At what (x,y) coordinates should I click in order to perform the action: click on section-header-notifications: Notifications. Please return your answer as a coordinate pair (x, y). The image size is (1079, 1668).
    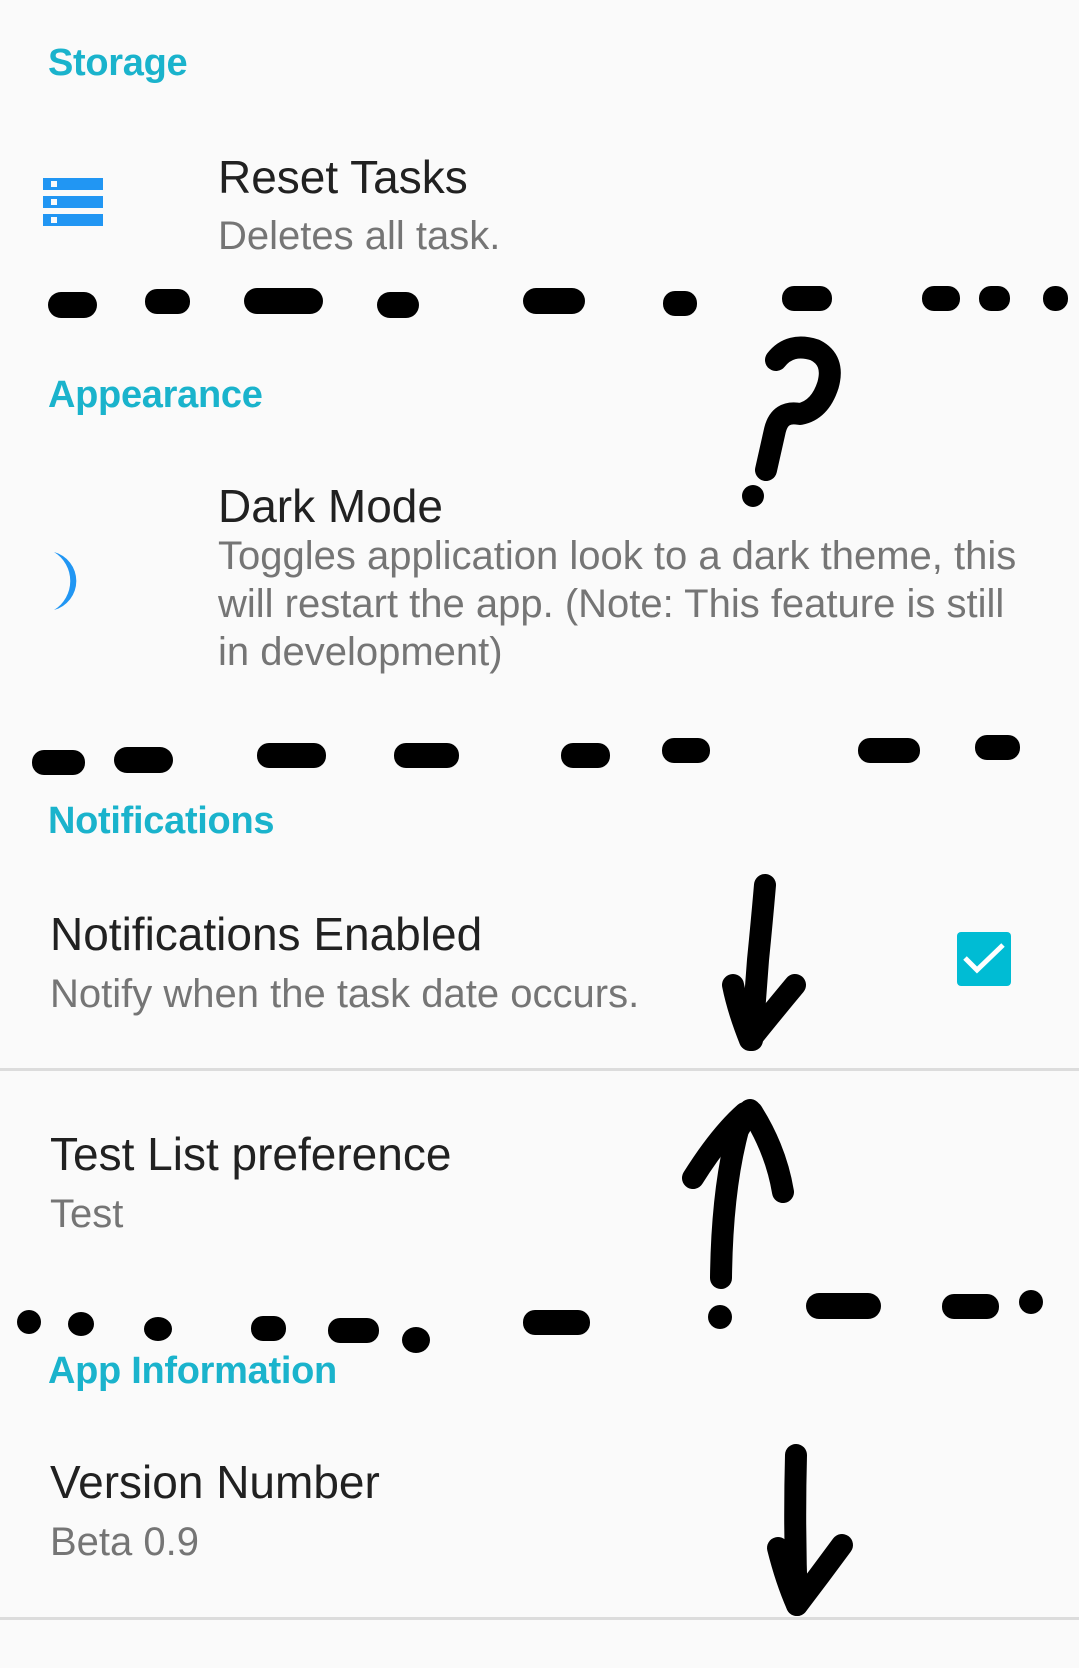
    Looking at the image, I should click on (161, 821).